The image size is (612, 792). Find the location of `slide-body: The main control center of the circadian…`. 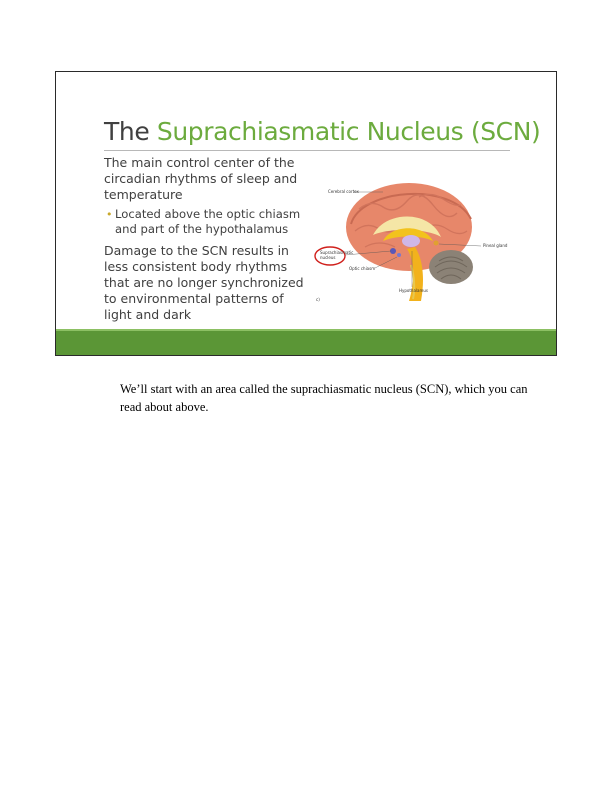

slide-body: The main control center of the circadian… is located at coordinates (209, 241).